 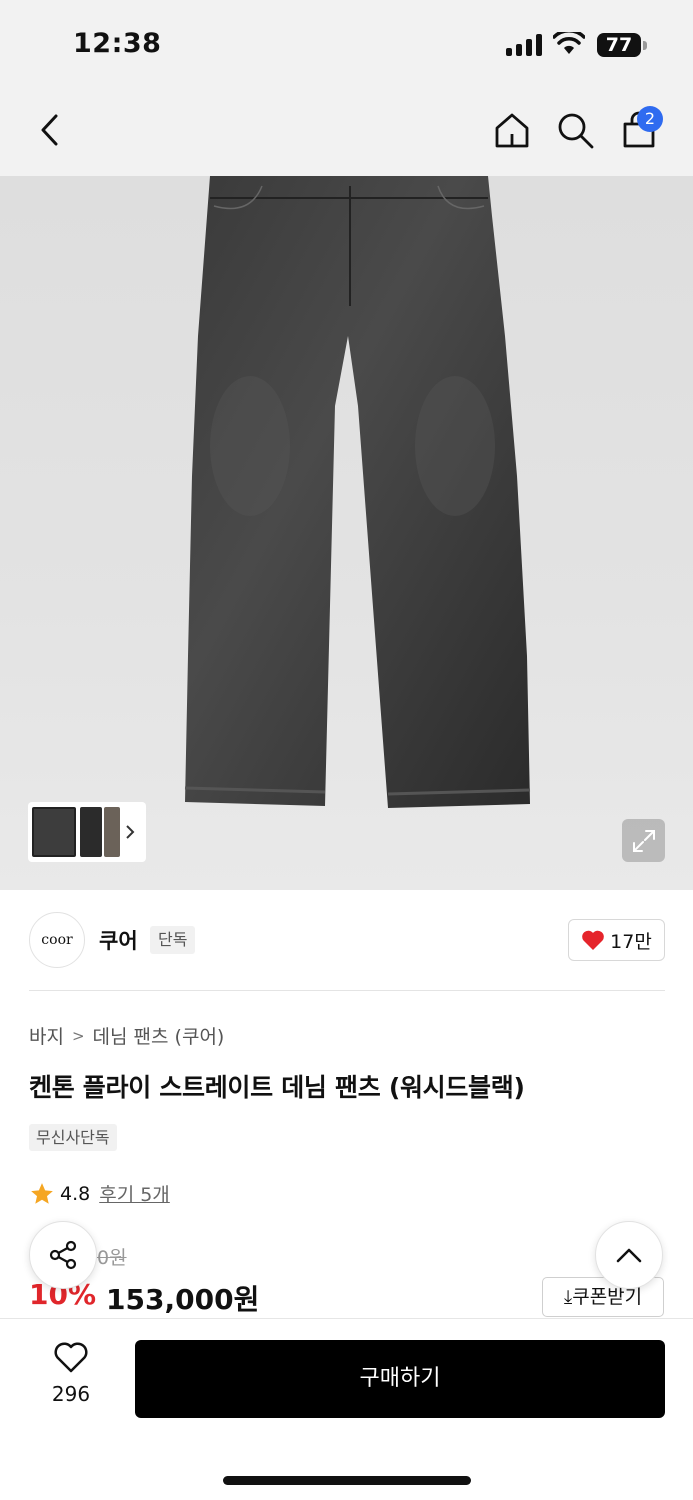 What do you see at coordinates (183, 1299) in the screenshot?
I see `sale-price: 153,000원` at bounding box center [183, 1299].